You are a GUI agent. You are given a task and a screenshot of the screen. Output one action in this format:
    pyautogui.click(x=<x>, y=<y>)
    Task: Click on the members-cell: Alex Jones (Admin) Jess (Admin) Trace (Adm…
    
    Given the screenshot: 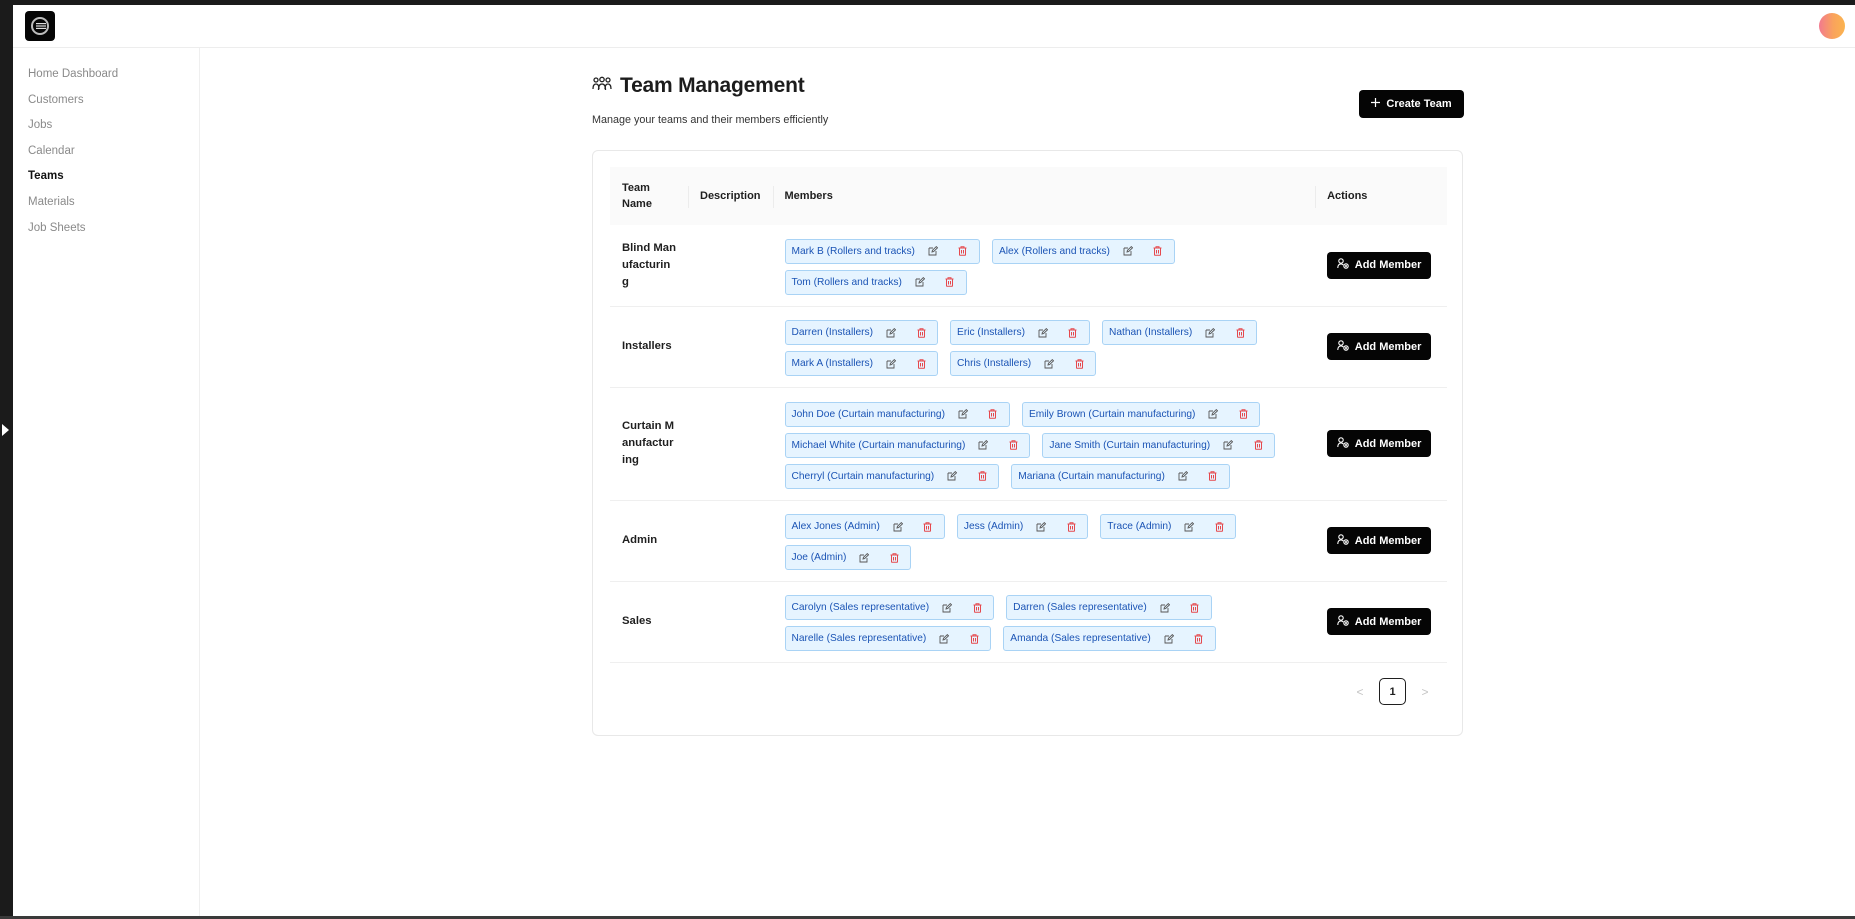 What is the action you would take?
    pyautogui.click(x=1044, y=541)
    